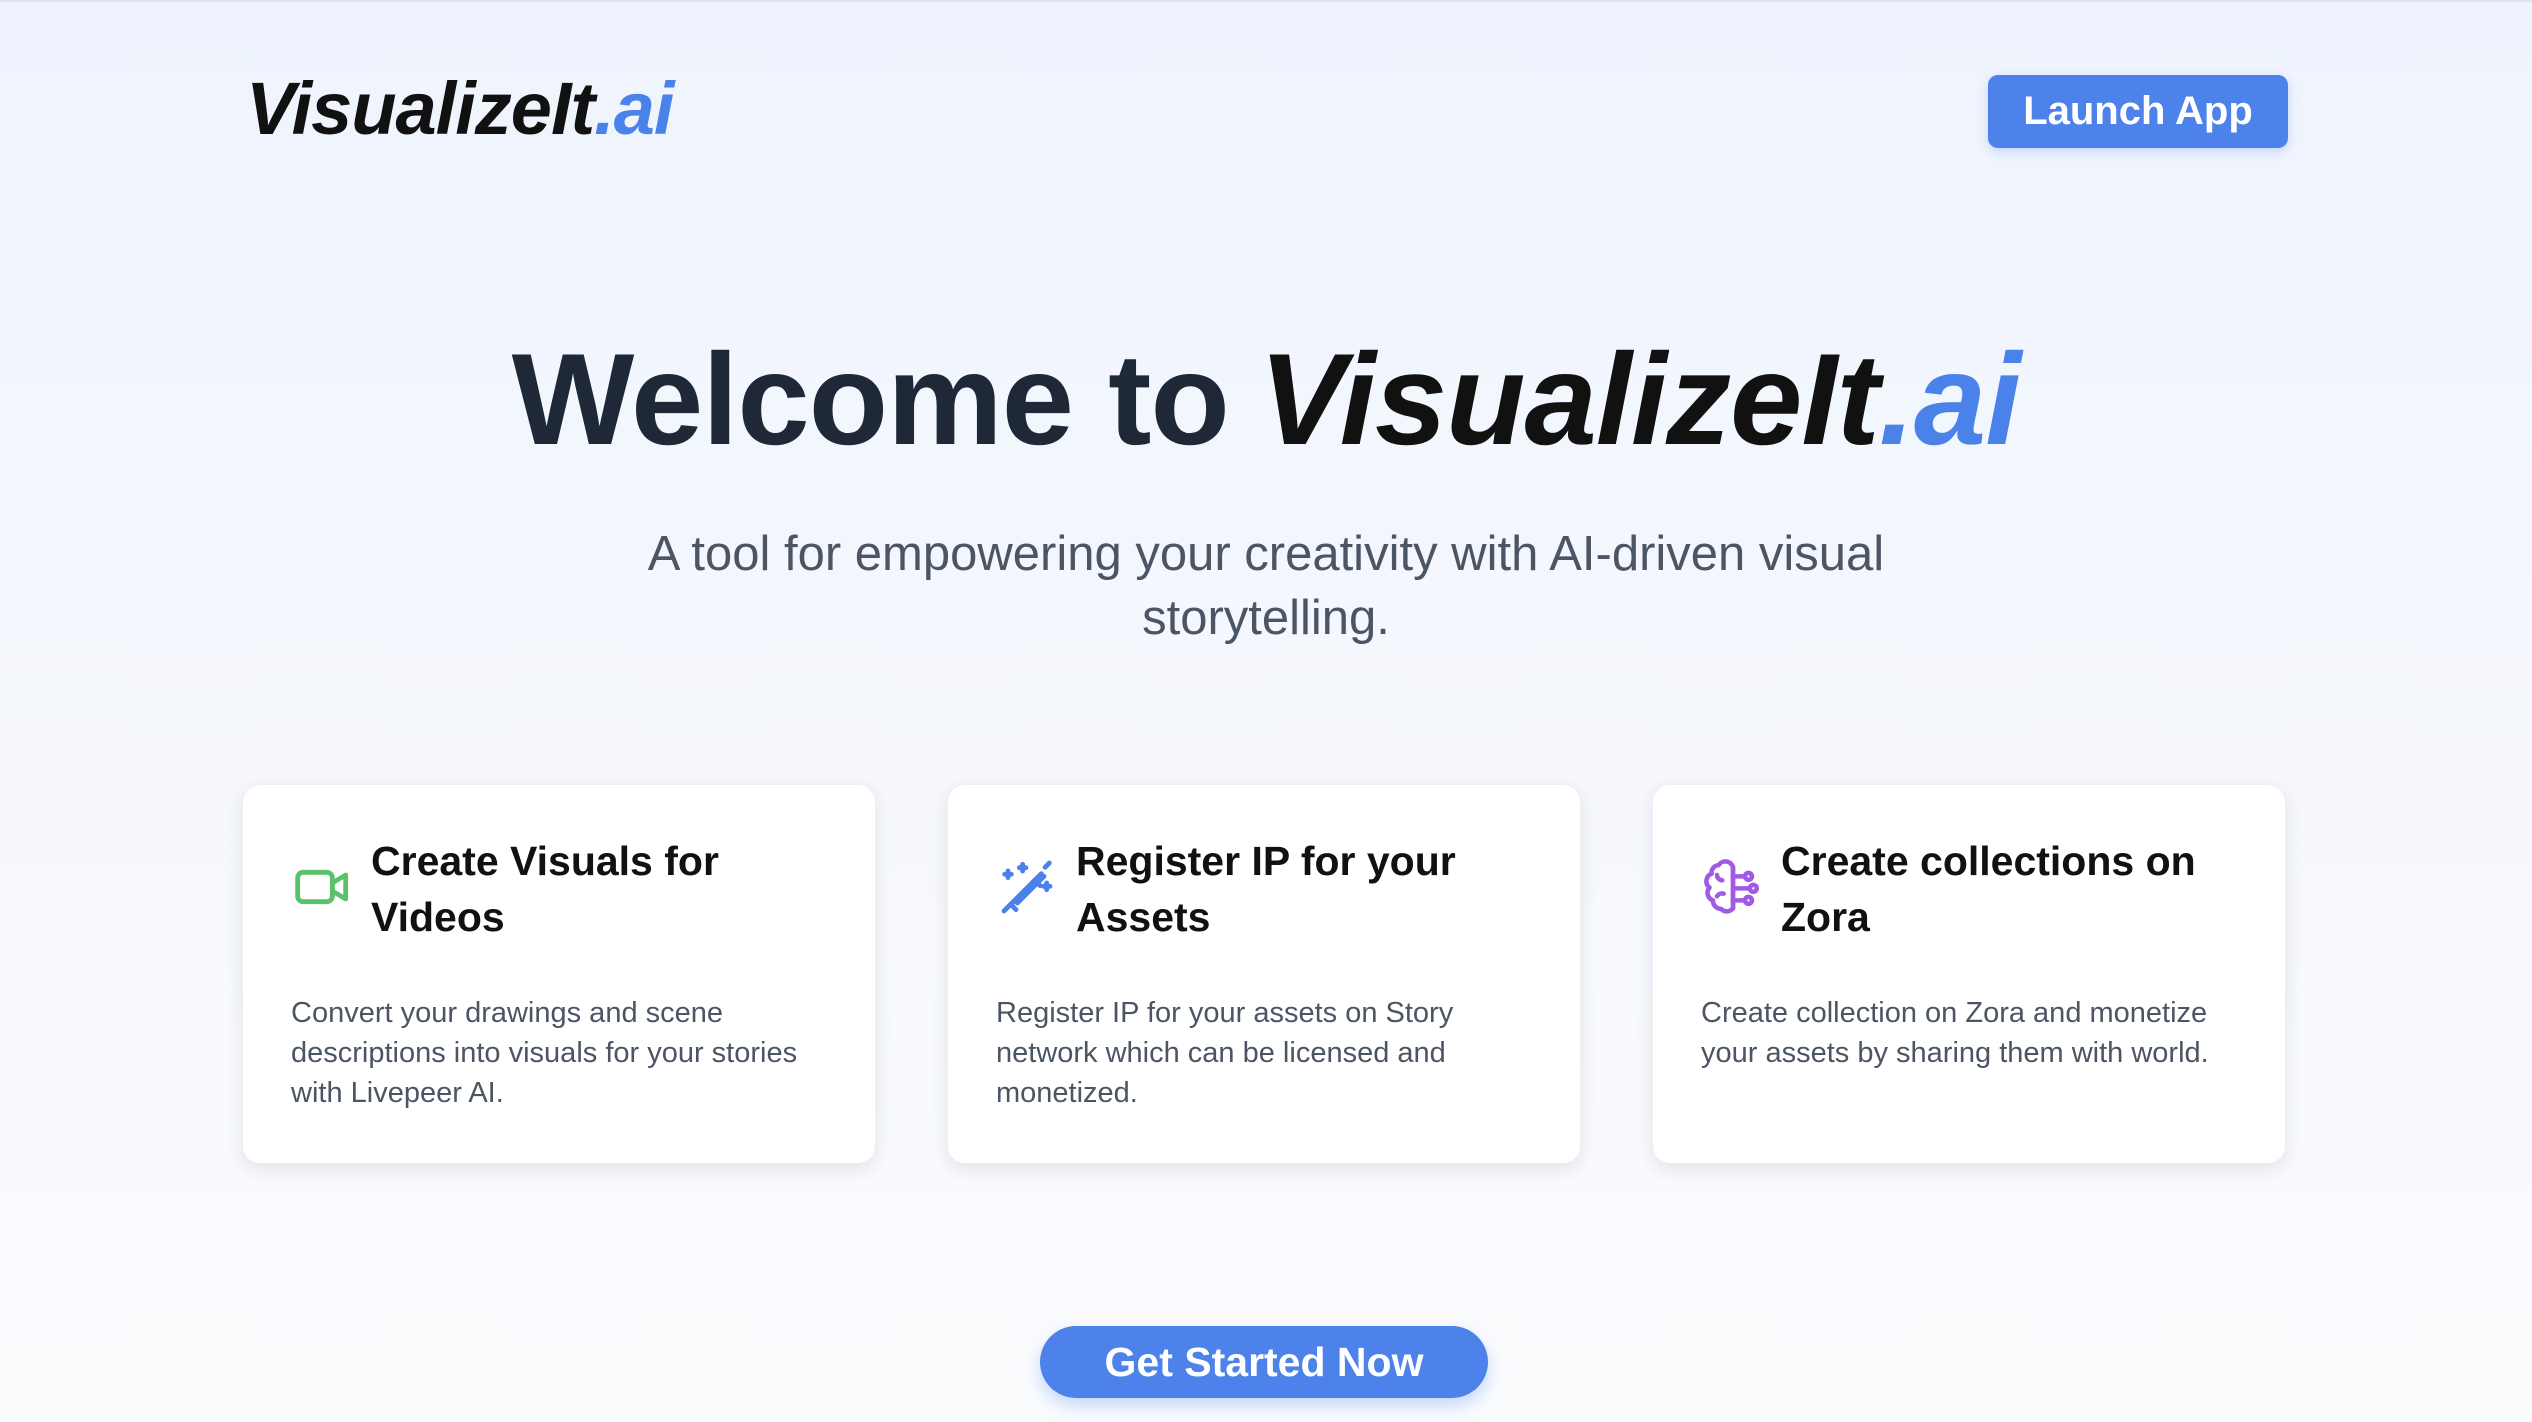 This screenshot has width=2532, height=1422. What do you see at coordinates (1266, 889) in the screenshot?
I see `feature-card-title: Register IP for your Assets` at bounding box center [1266, 889].